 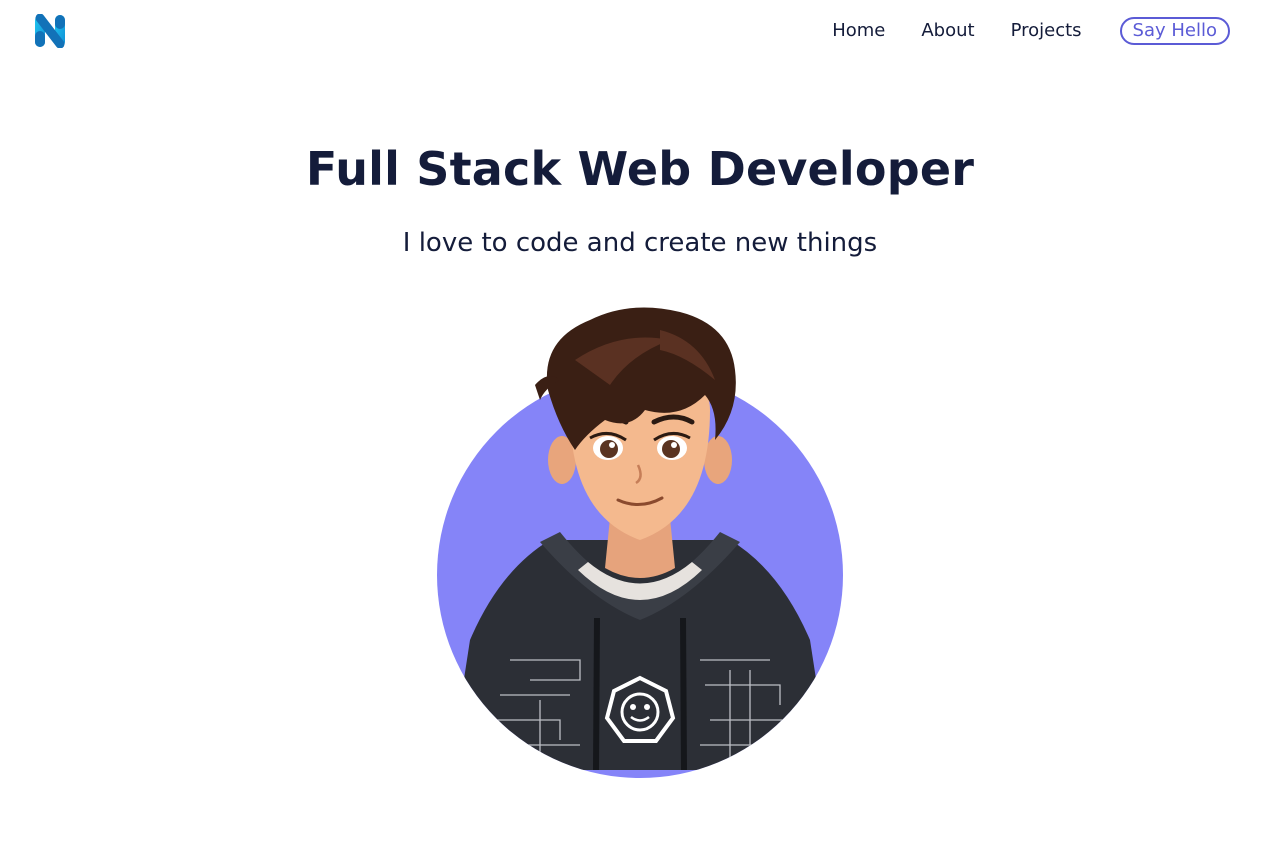 What do you see at coordinates (640, 31) in the screenshot?
I see `site-header: Home About Projects Say Hello` at bounding box center [640, 31].